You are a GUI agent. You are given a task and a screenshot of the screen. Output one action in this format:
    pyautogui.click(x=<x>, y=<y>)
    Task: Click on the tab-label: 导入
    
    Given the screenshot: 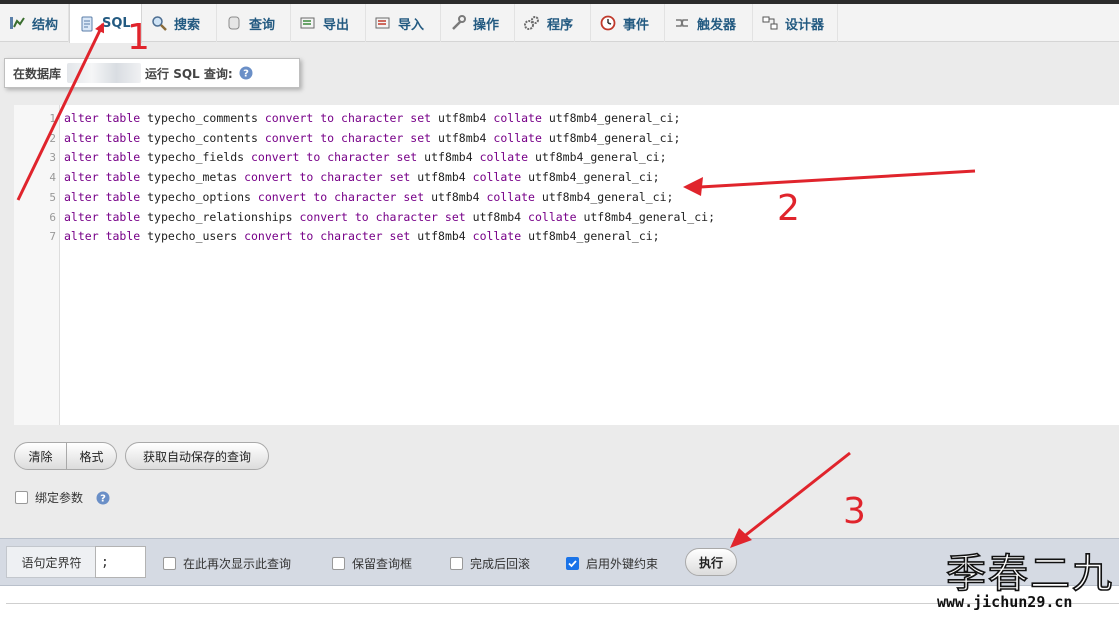 What is the action you would take?
    pyautogui.click(x=411, y=25)
    